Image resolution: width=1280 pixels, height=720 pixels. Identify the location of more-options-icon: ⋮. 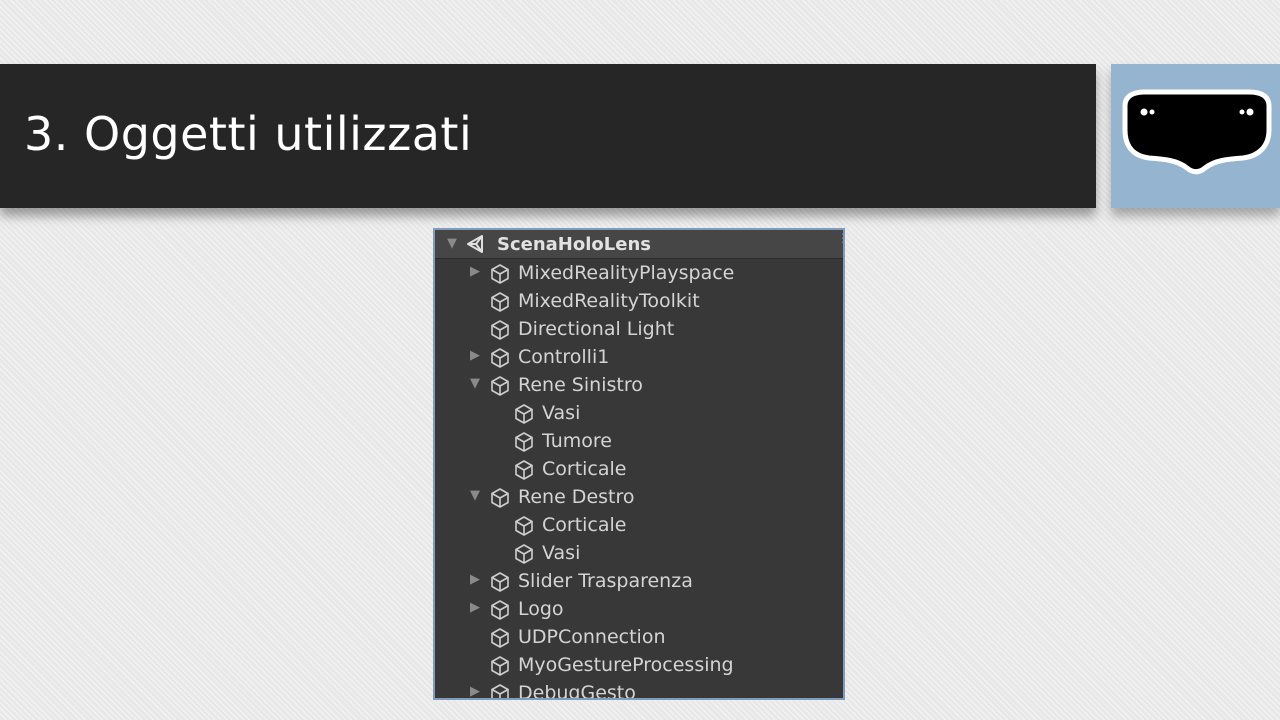
(840, 242).